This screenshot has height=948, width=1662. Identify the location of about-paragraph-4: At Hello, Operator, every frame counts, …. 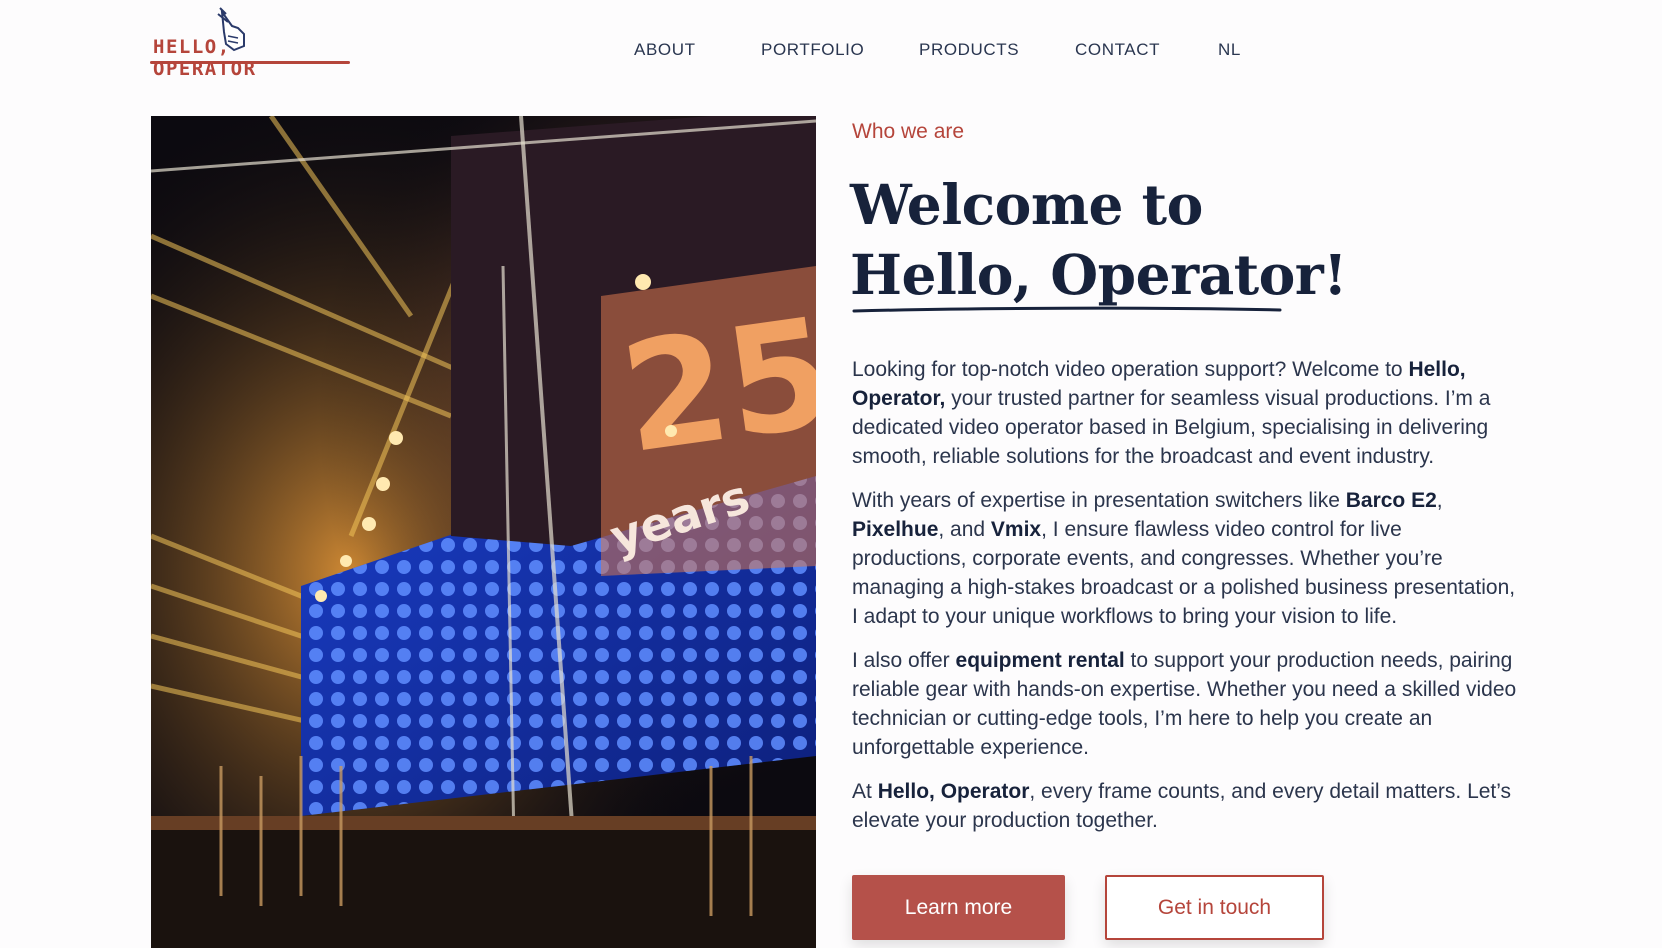
(1182, 806).